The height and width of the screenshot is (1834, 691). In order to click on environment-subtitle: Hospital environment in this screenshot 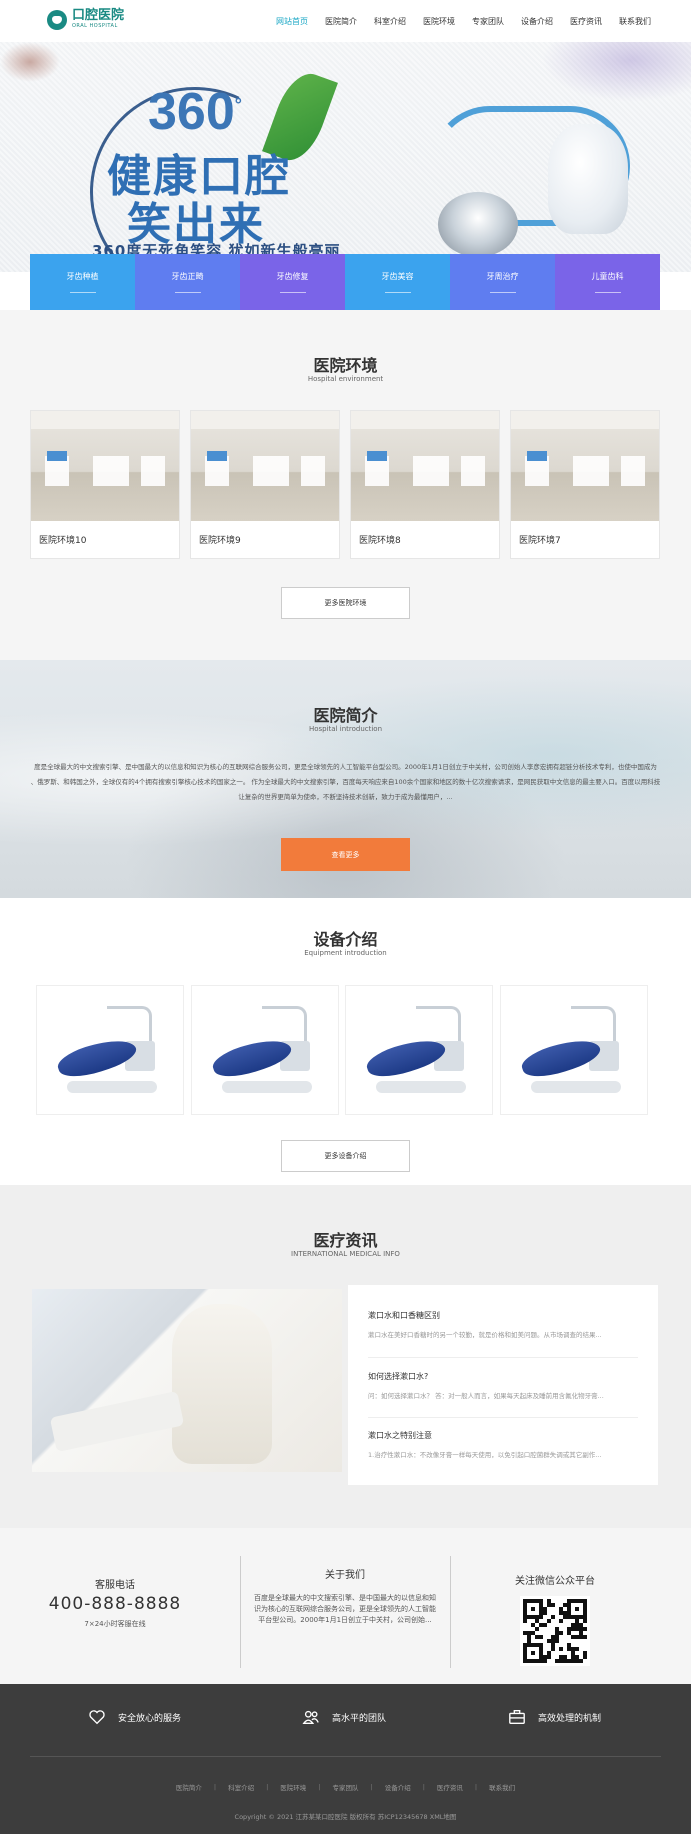, I will do `click(345, 379)`.